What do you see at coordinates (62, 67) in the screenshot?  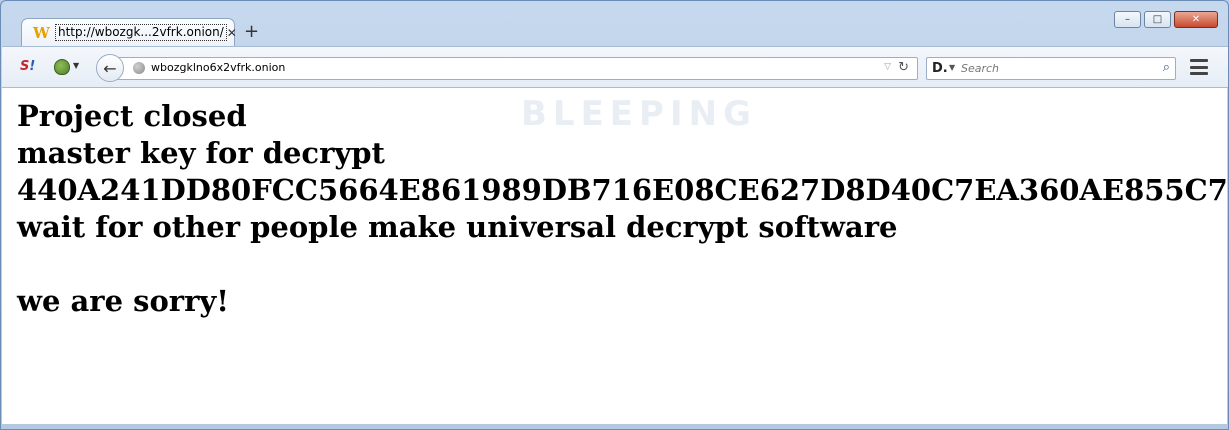 I see `tor-onion-icon` at bounding box center [62, 67].